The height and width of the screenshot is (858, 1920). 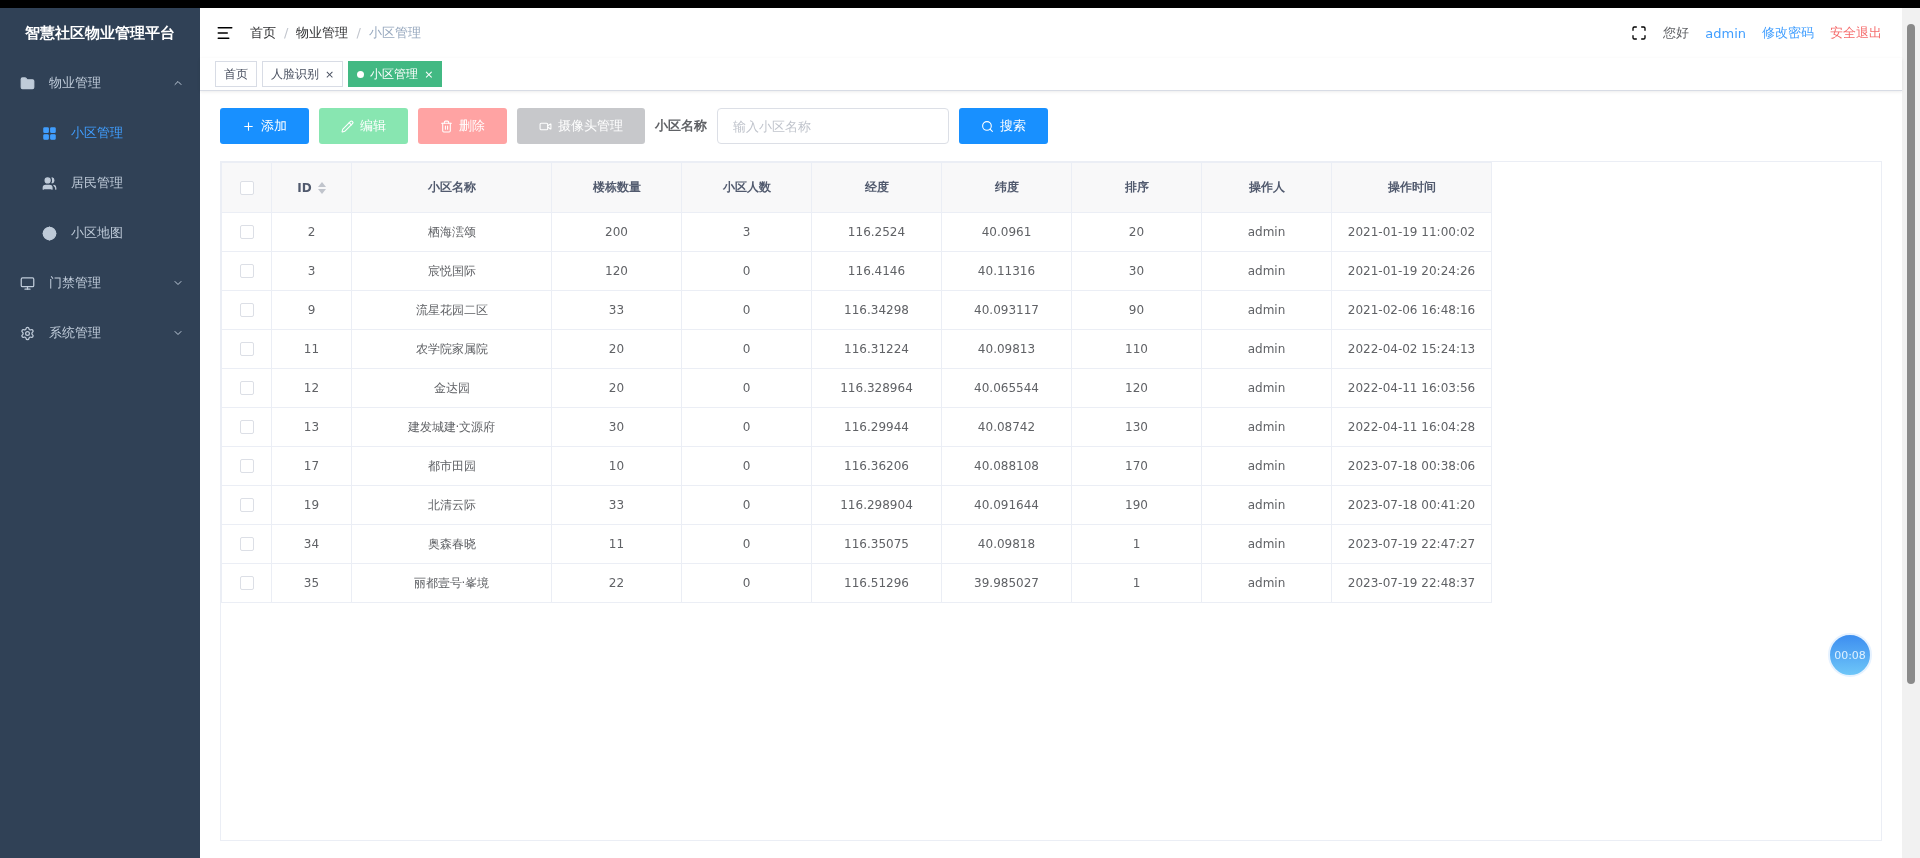 What do you see at coordinates (876, 466) in the screenshot?
I see `table-cell: 116.36206` at bounding box center [876, 466].